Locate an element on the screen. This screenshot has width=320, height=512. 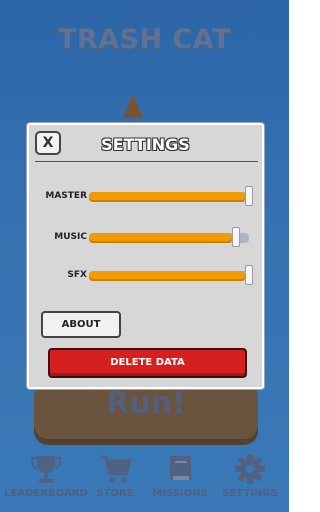
music-volume-row: MUSIC is located at coordinates (145, 237).